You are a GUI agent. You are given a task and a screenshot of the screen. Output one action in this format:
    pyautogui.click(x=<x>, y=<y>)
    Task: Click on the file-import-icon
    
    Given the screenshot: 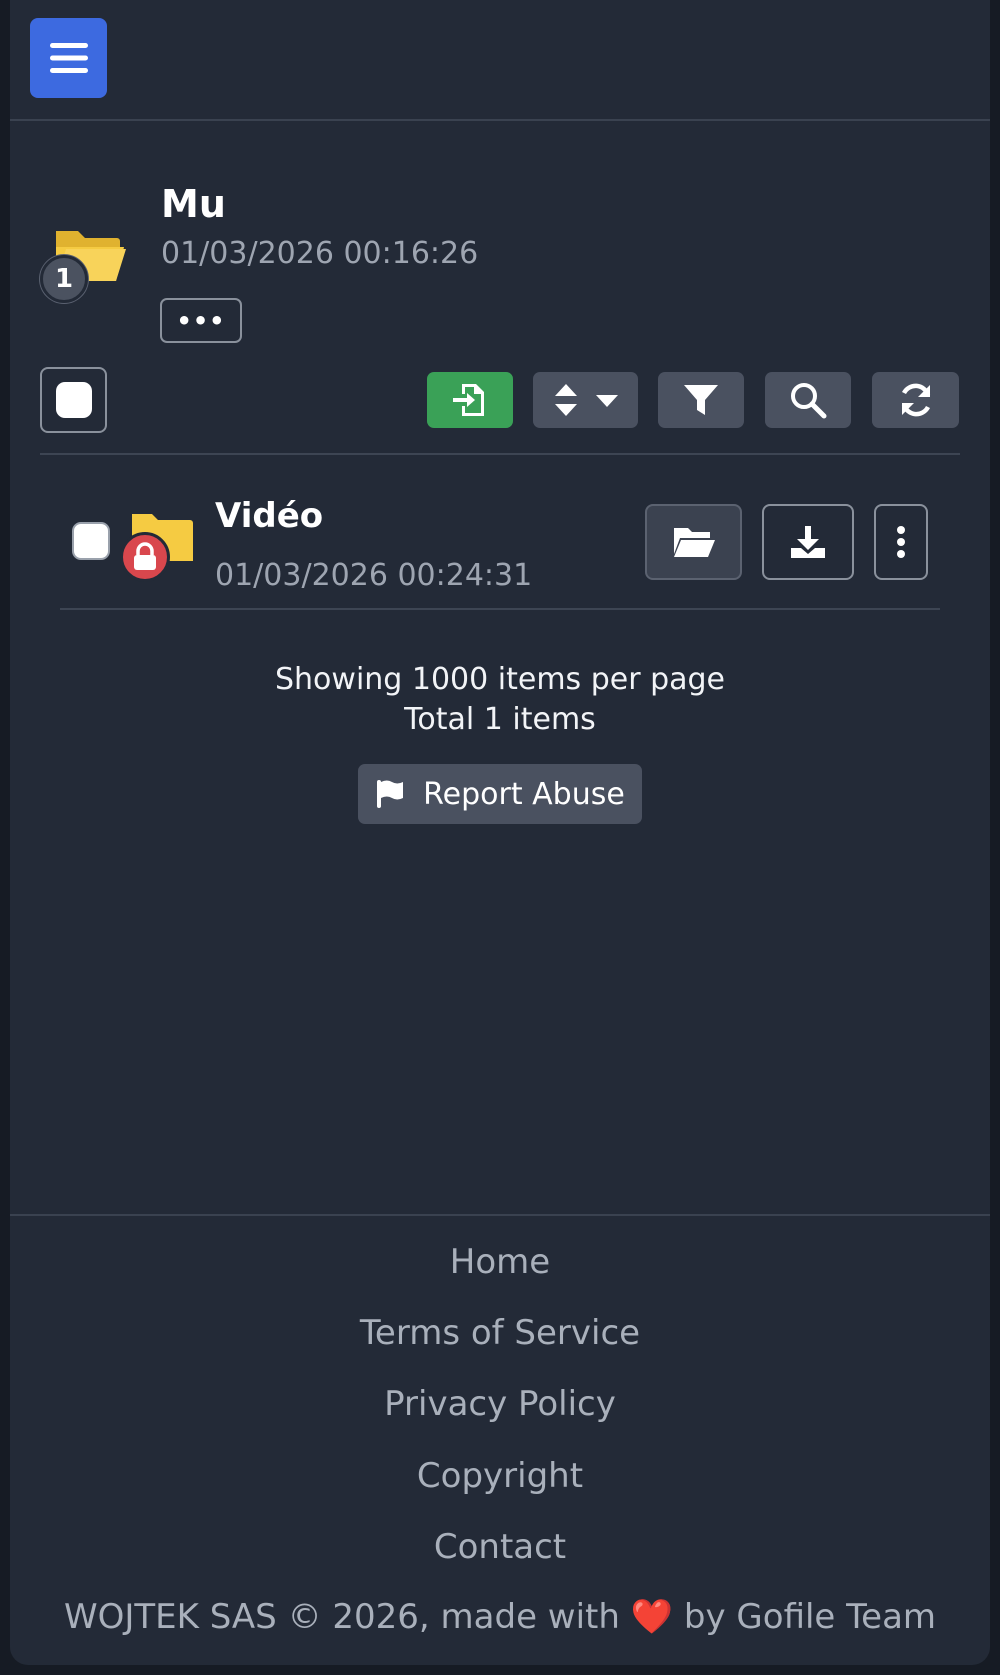 What is the action you would take?
    pyautogui.click(x=468, y=400)
    